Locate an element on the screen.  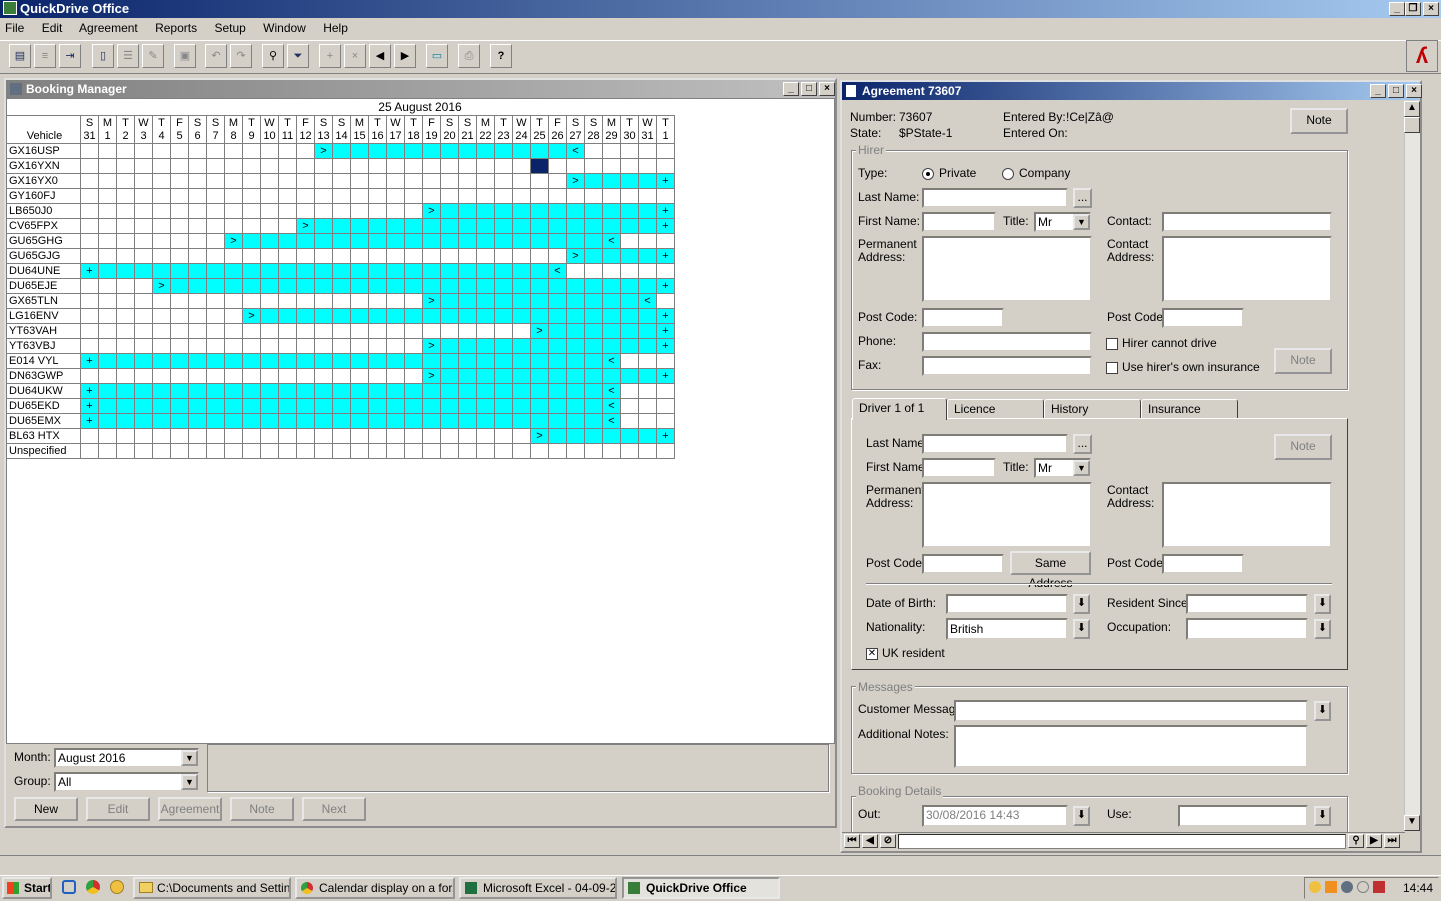
last-record-icon: ⏭ is located at coordinates (1392, 841).